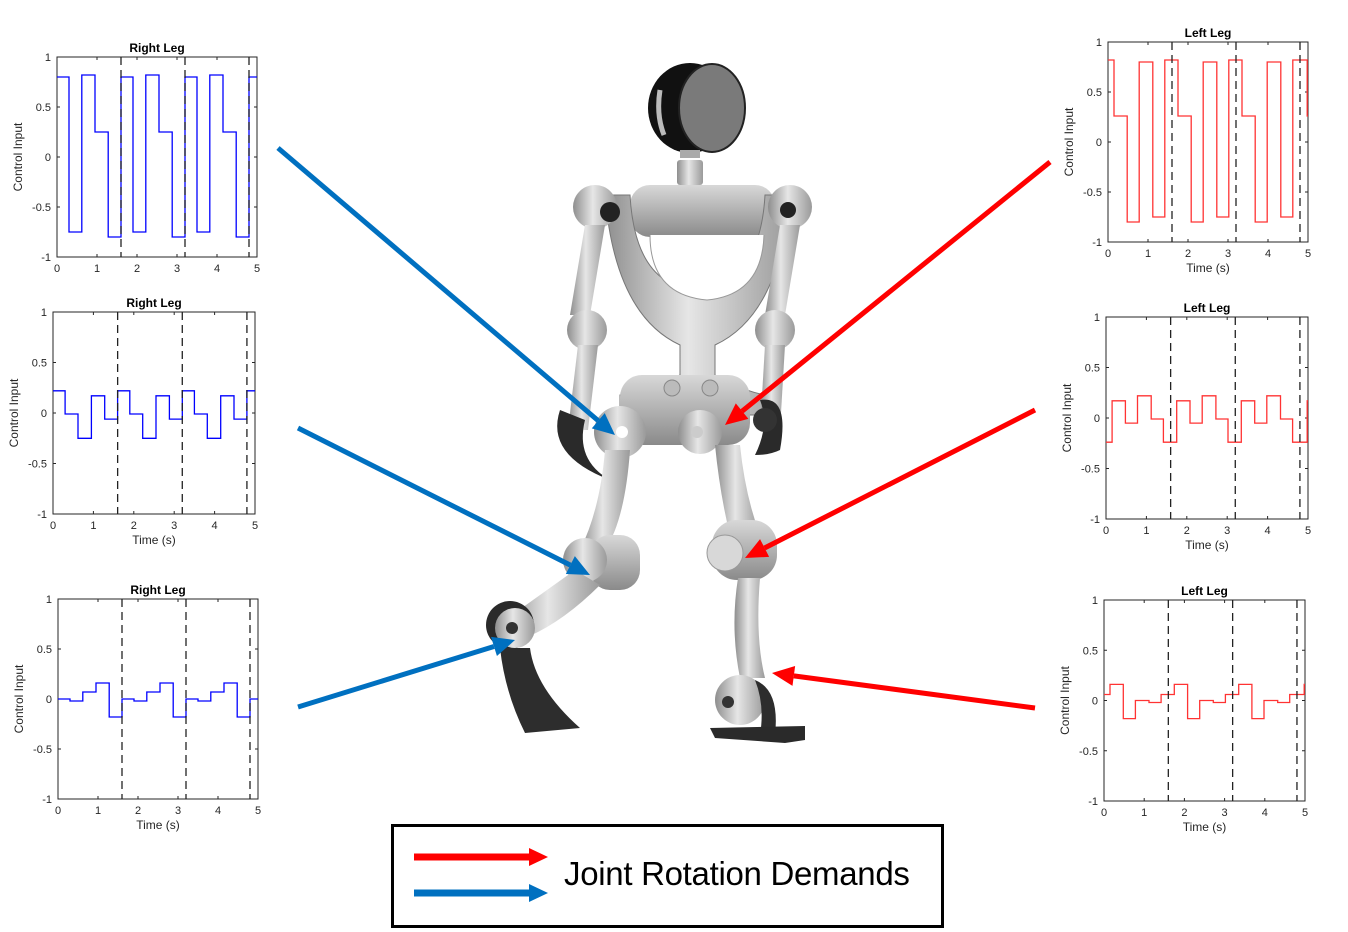  Describe the element at coordinates (481, 857) in the screenshot. I see `legend-red-arrow` at that location.